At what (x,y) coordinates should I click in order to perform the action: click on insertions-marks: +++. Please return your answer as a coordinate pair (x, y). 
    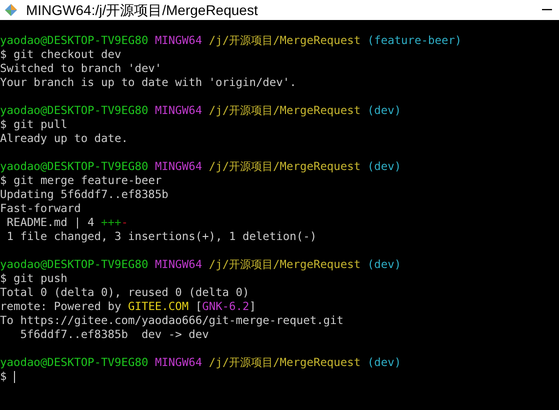
    Looking at the image, I should click on (111, 223).